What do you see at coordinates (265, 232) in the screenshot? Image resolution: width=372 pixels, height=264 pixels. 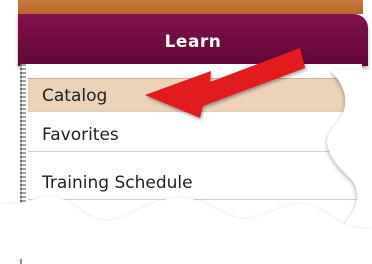 I see `menu-item-ing-fragment: ing` at bounding box center [265, 232].